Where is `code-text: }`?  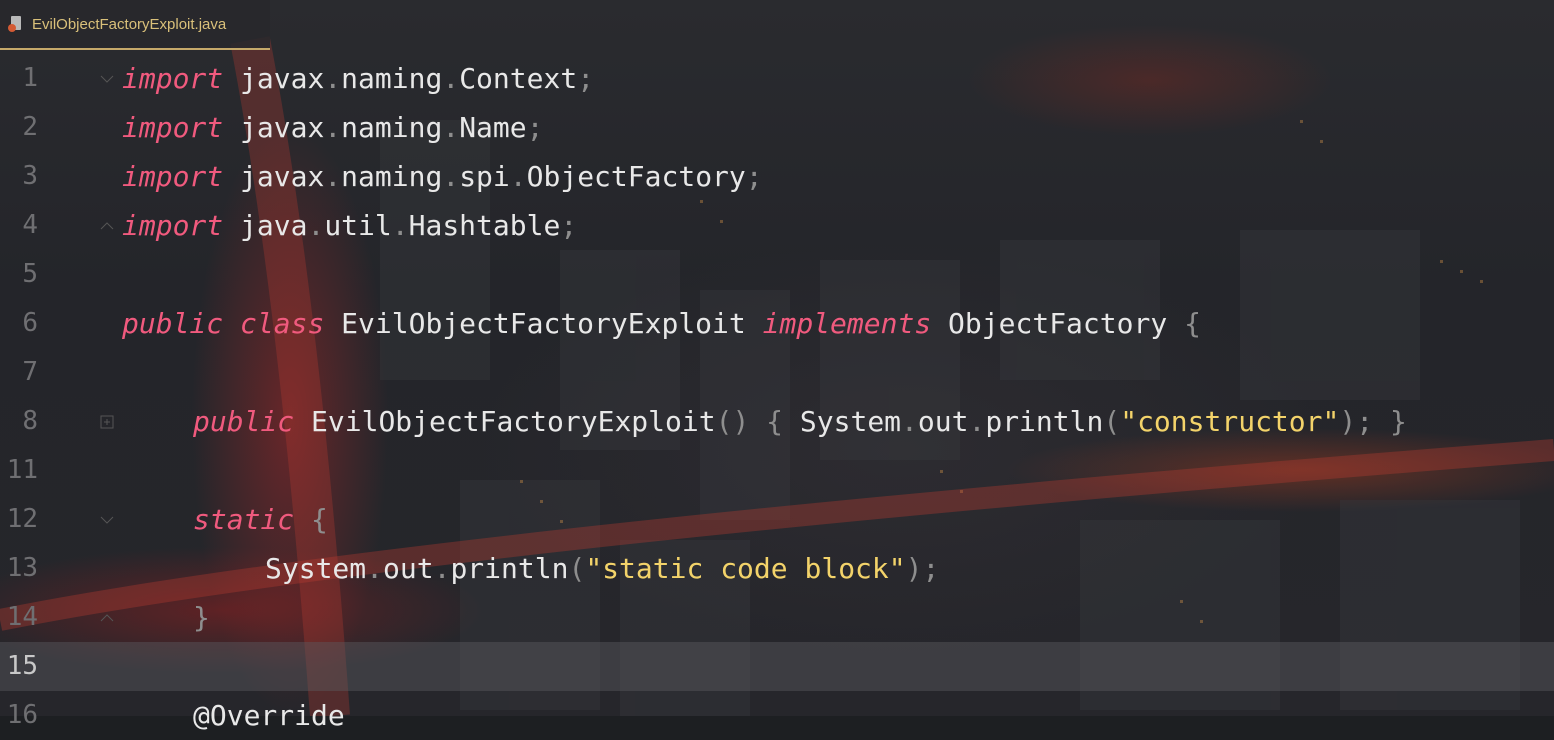 code-text: } is located at coordinates (201, 617).